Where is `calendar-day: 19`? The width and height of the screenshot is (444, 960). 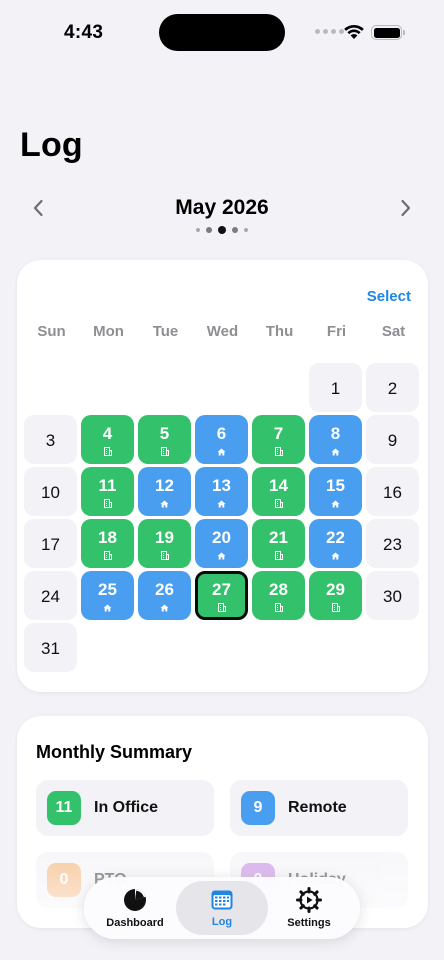
calendar-day: 19 is located at coordinates (164, 543).